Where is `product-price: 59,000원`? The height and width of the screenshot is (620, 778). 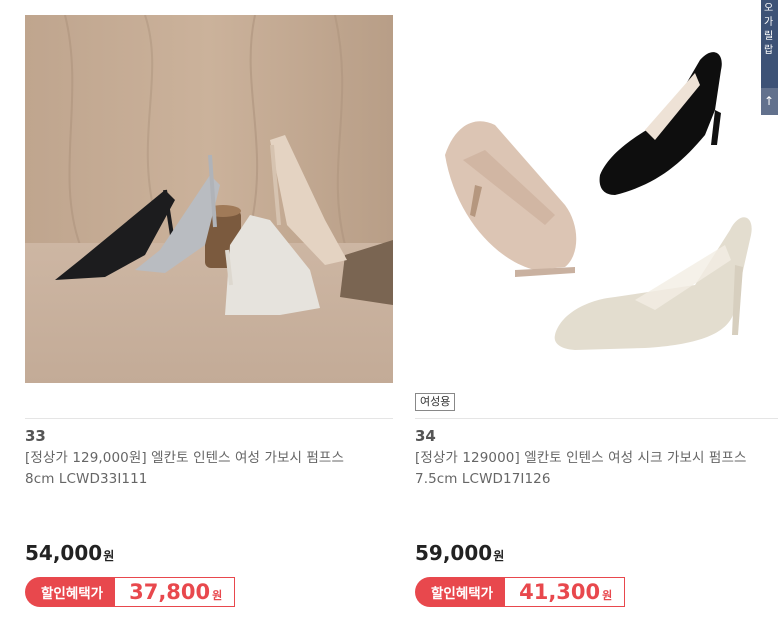
product-price: 59,000원 is located at coordinates (459, 553).